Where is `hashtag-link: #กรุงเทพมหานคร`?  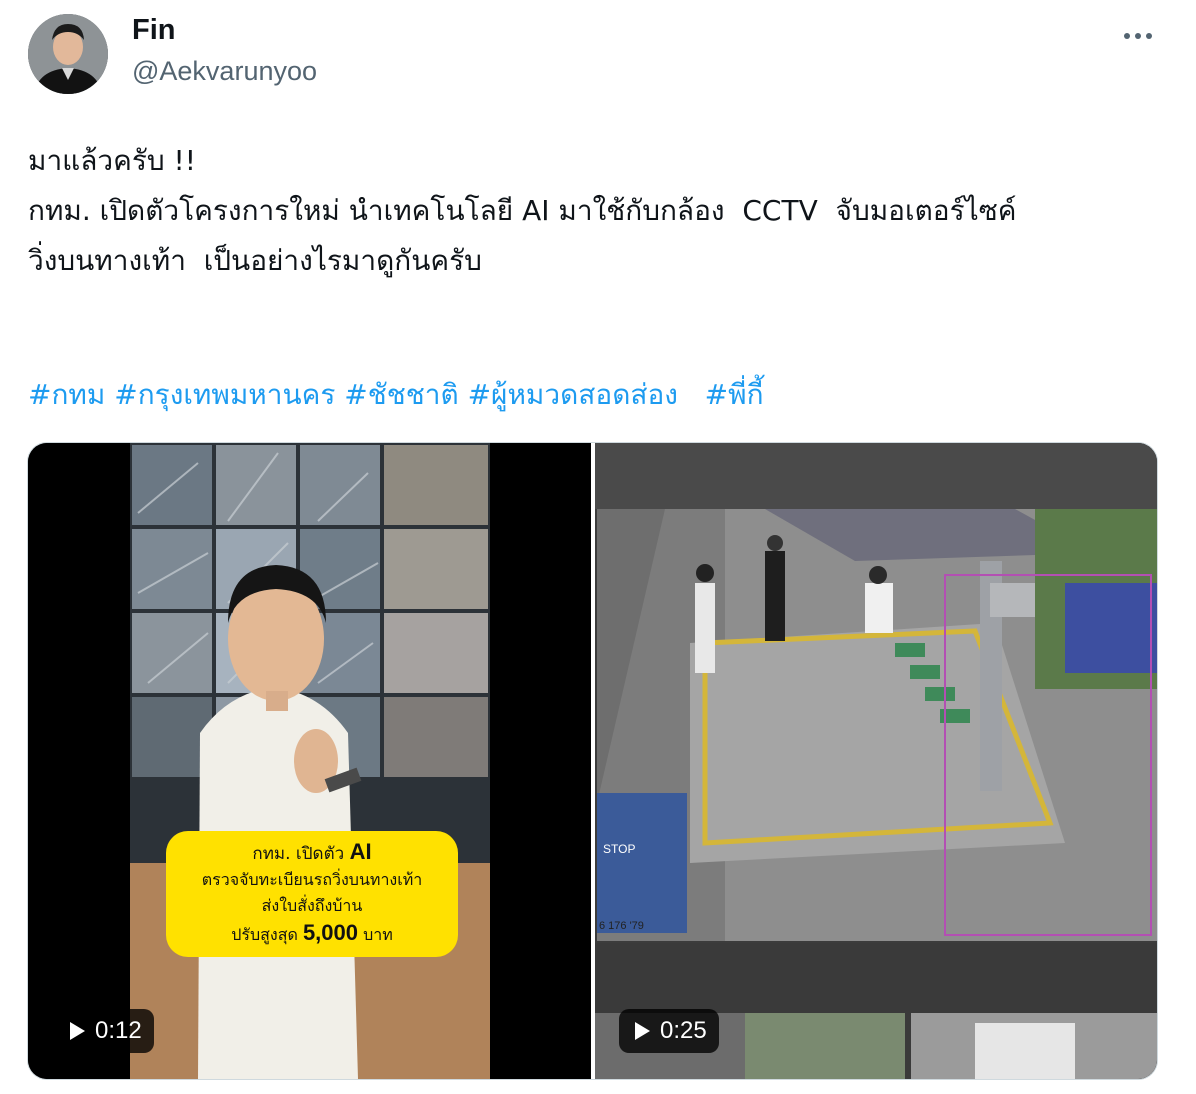 hashtag-link: #กรุงเทพมหานคร is located at coordinates (224, 394).